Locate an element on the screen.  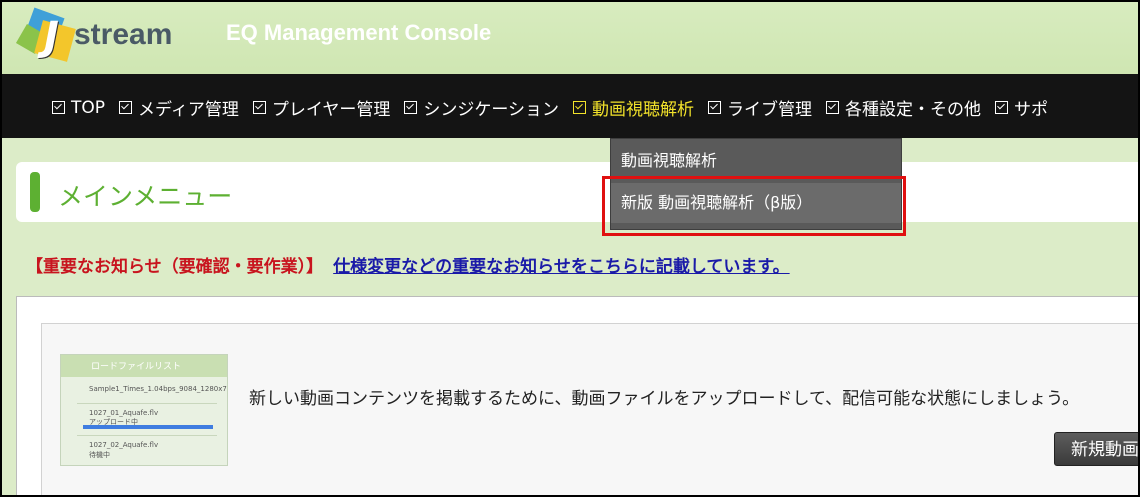
app-header: J stream EQ Management Console is located at coordinates (570, 38).